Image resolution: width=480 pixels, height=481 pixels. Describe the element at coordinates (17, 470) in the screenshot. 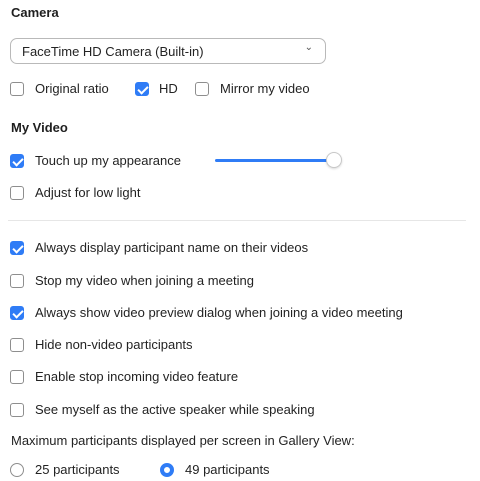

I see `radio-25-participants` at that location.